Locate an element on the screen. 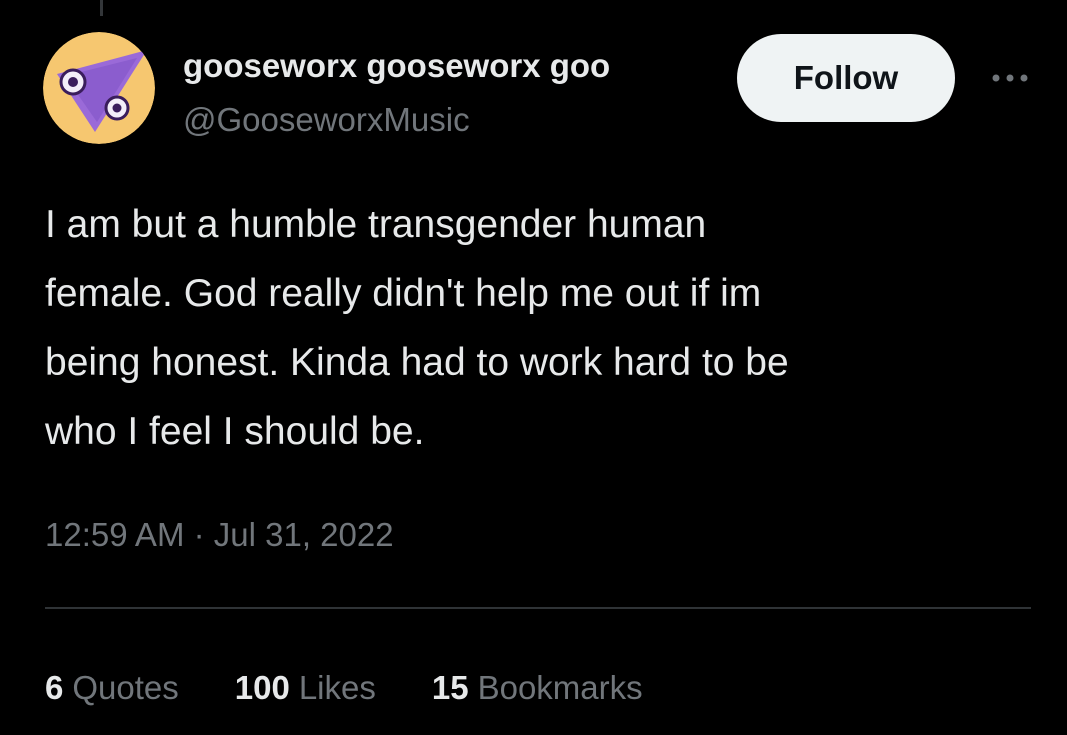  more-options-button is located at coordinates (1010, 78).